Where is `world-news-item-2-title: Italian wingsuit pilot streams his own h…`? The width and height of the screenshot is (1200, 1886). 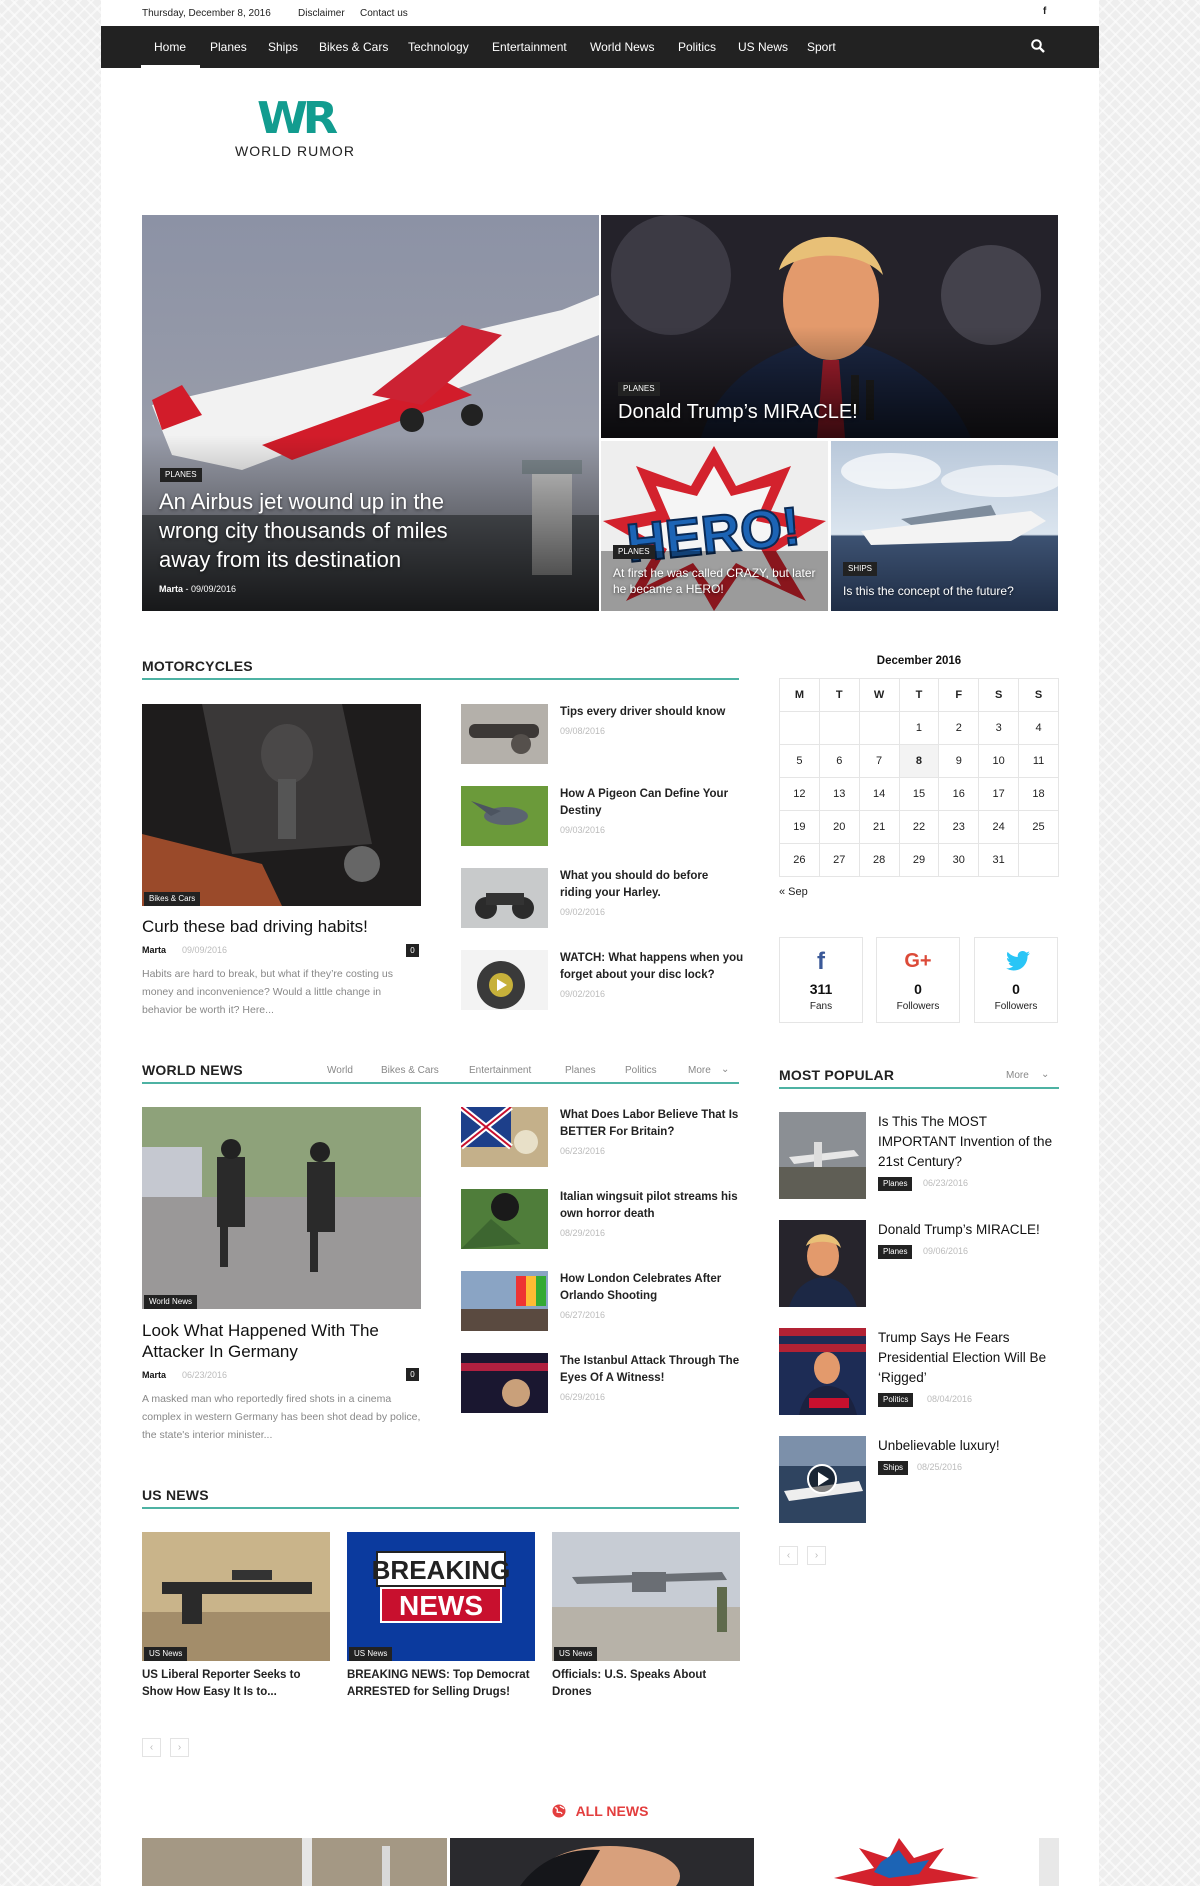
world-news-item-2-title: Italian wingsuit pilot streams his own h… is located at coordinates (652, 1206).